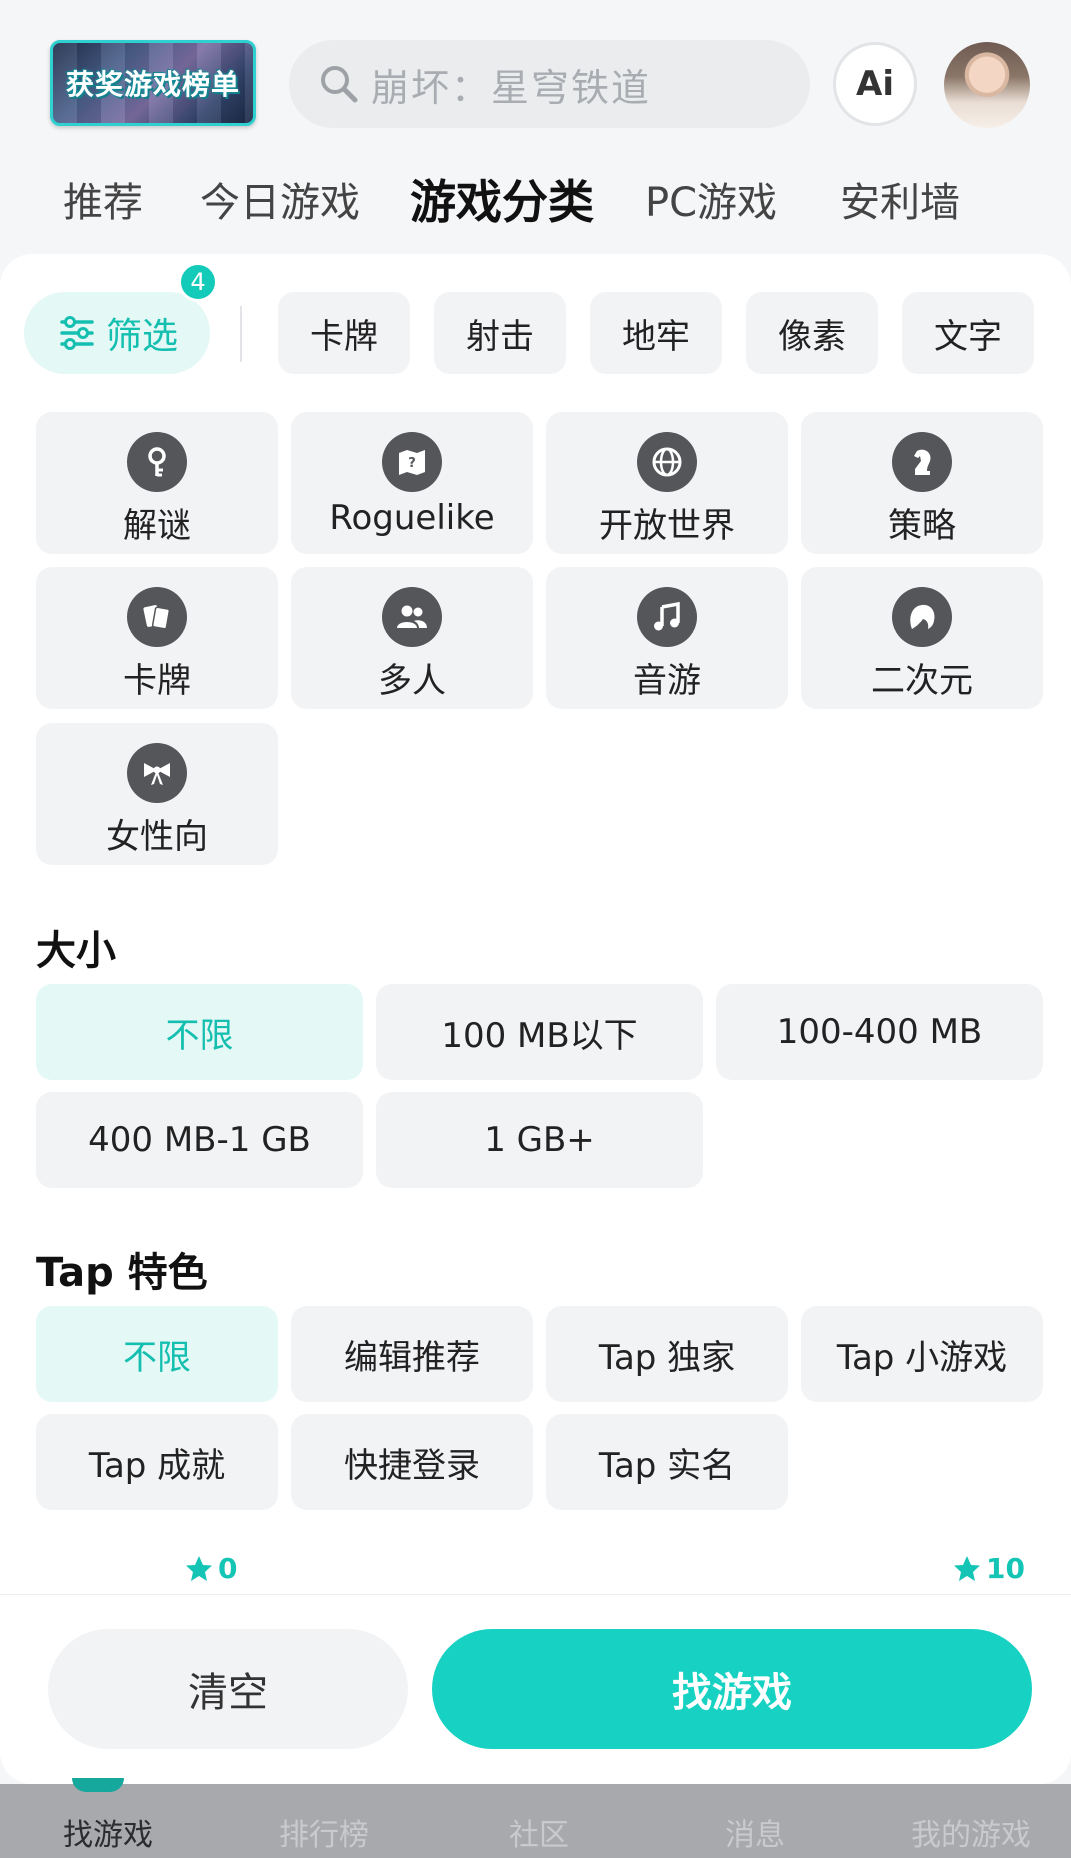 The image size is (1071, 1858). I want to click on map-icon: ?, so click(412, 462).